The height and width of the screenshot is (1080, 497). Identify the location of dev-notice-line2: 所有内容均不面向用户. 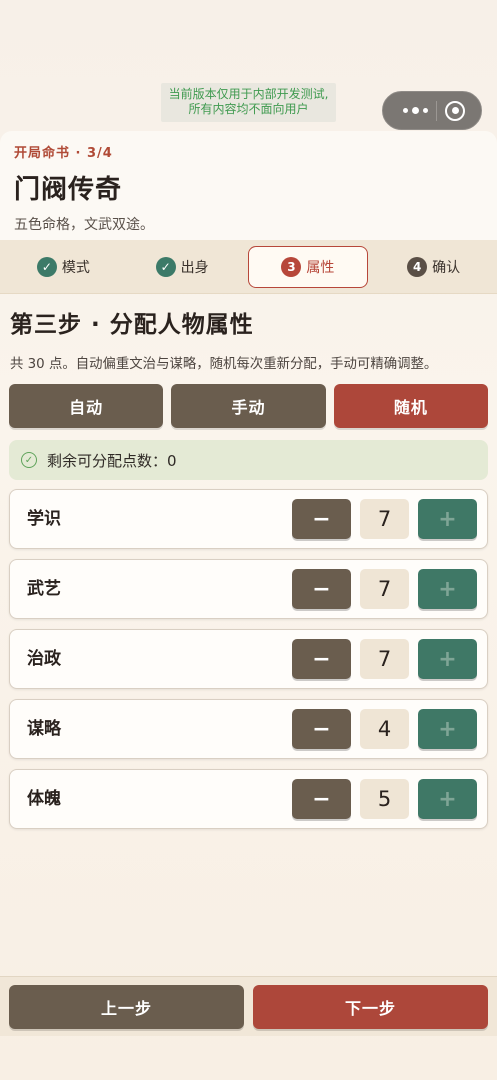
(248, 109).